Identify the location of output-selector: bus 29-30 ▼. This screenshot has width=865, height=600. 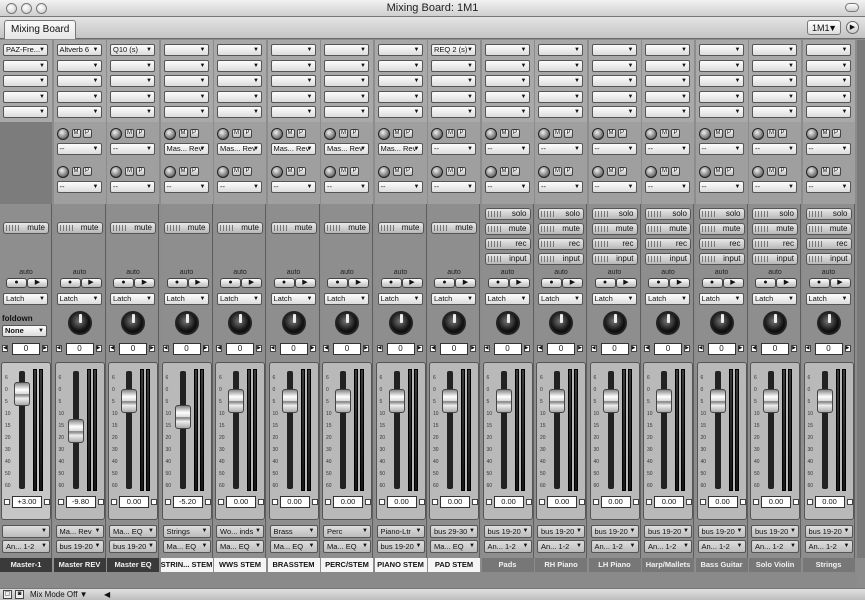
(454, 531).